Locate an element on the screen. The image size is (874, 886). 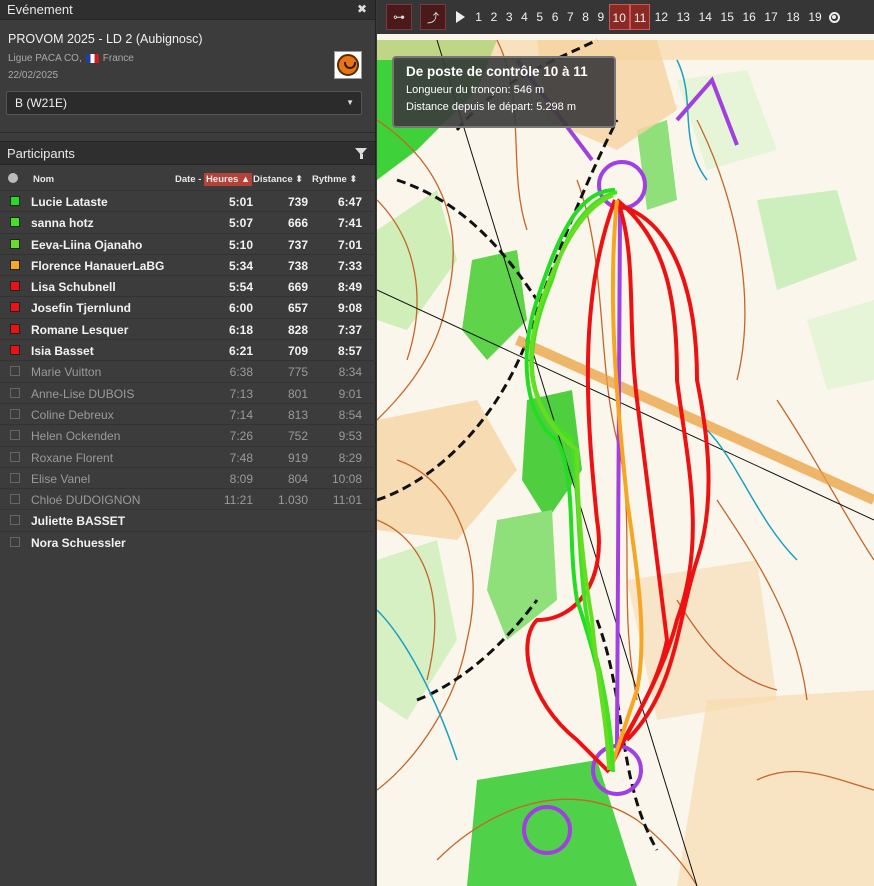
participant-name: Romane Lesquer is located at coordinates (80, 329).